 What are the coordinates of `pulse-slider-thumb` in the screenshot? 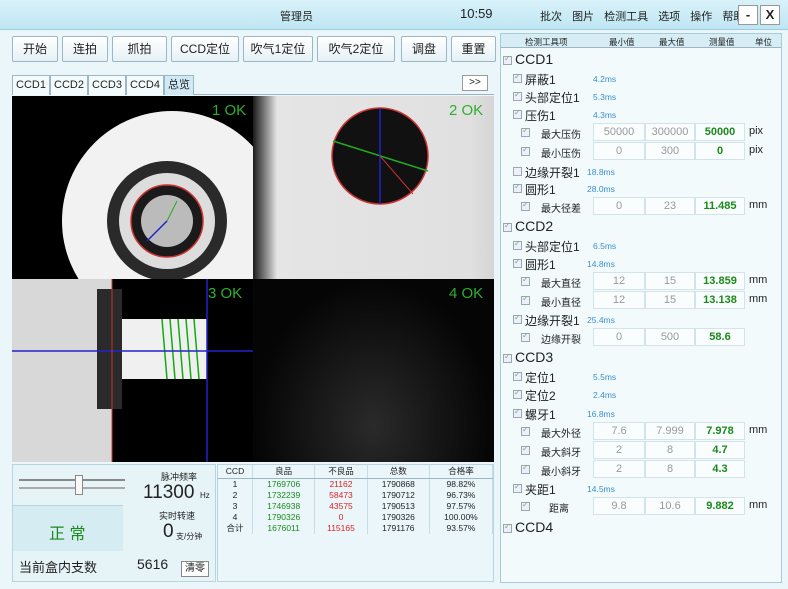 It's located at (78, 485).